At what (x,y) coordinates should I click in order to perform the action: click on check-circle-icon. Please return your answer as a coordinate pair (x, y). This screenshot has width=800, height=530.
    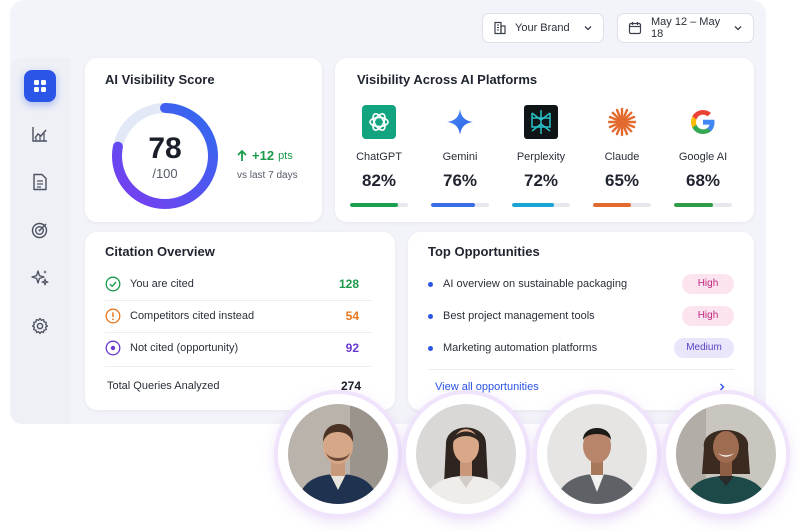
    Looking at the image, I should click on (113, 284).